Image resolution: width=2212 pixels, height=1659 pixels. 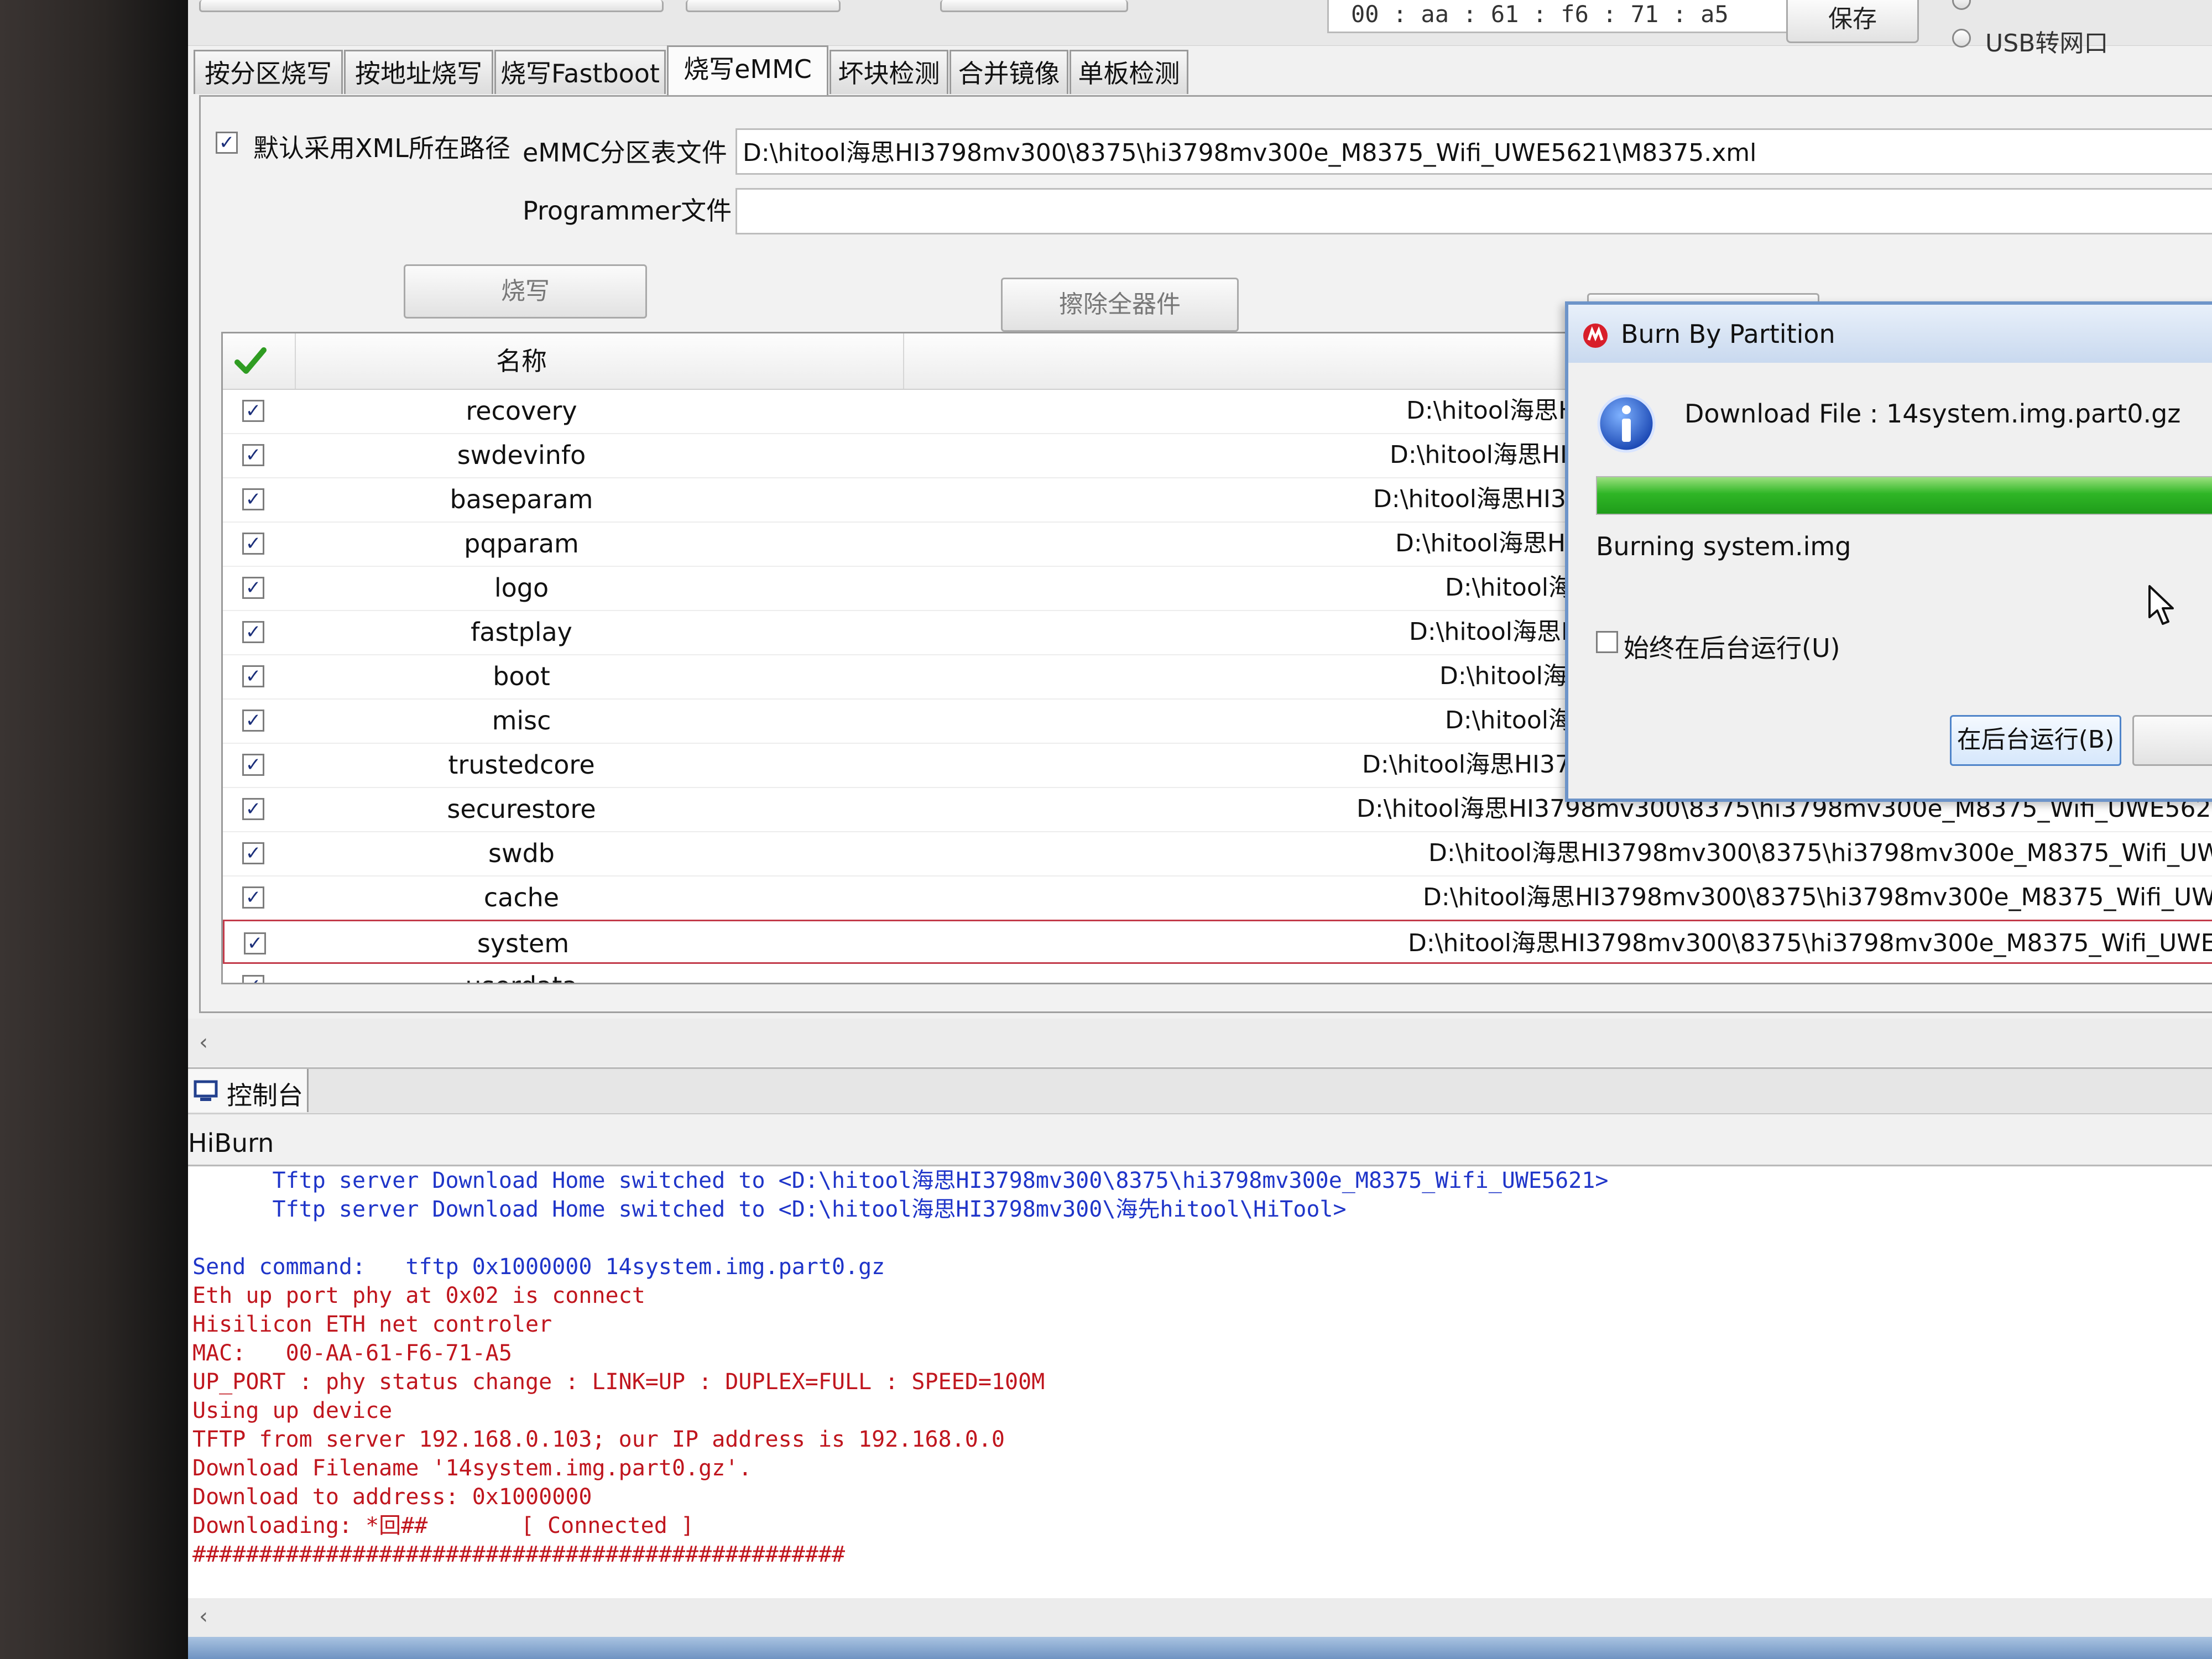 I want to click on burn-button: 烧写, so click(x=526, y=291).